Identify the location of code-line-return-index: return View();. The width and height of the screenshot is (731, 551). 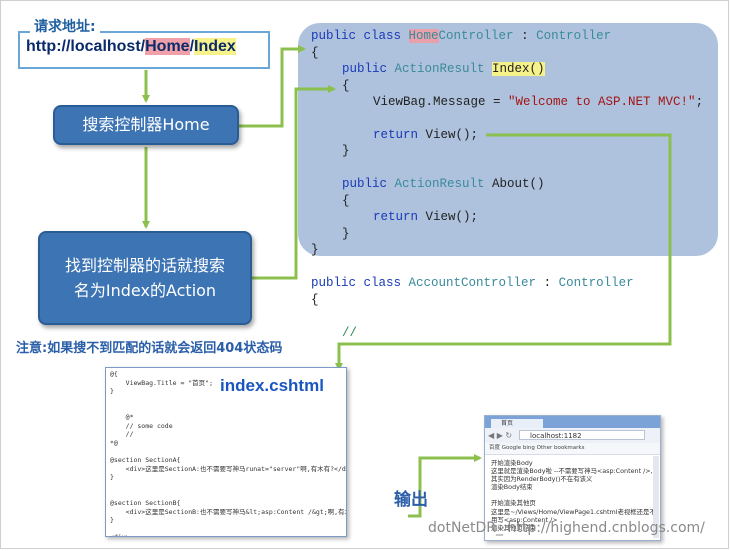
(425, 135).